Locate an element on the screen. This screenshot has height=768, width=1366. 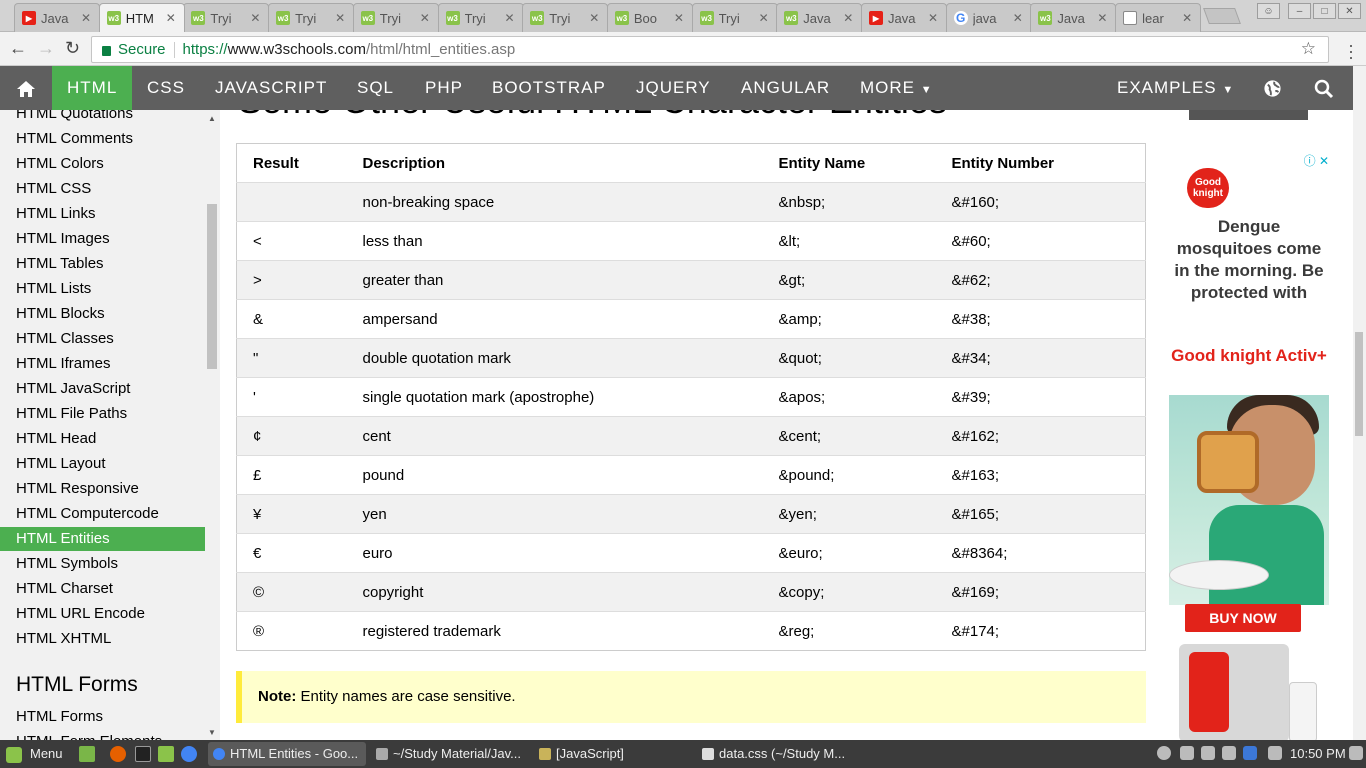
nav-css: CSS is located at coordinates (166, 88).